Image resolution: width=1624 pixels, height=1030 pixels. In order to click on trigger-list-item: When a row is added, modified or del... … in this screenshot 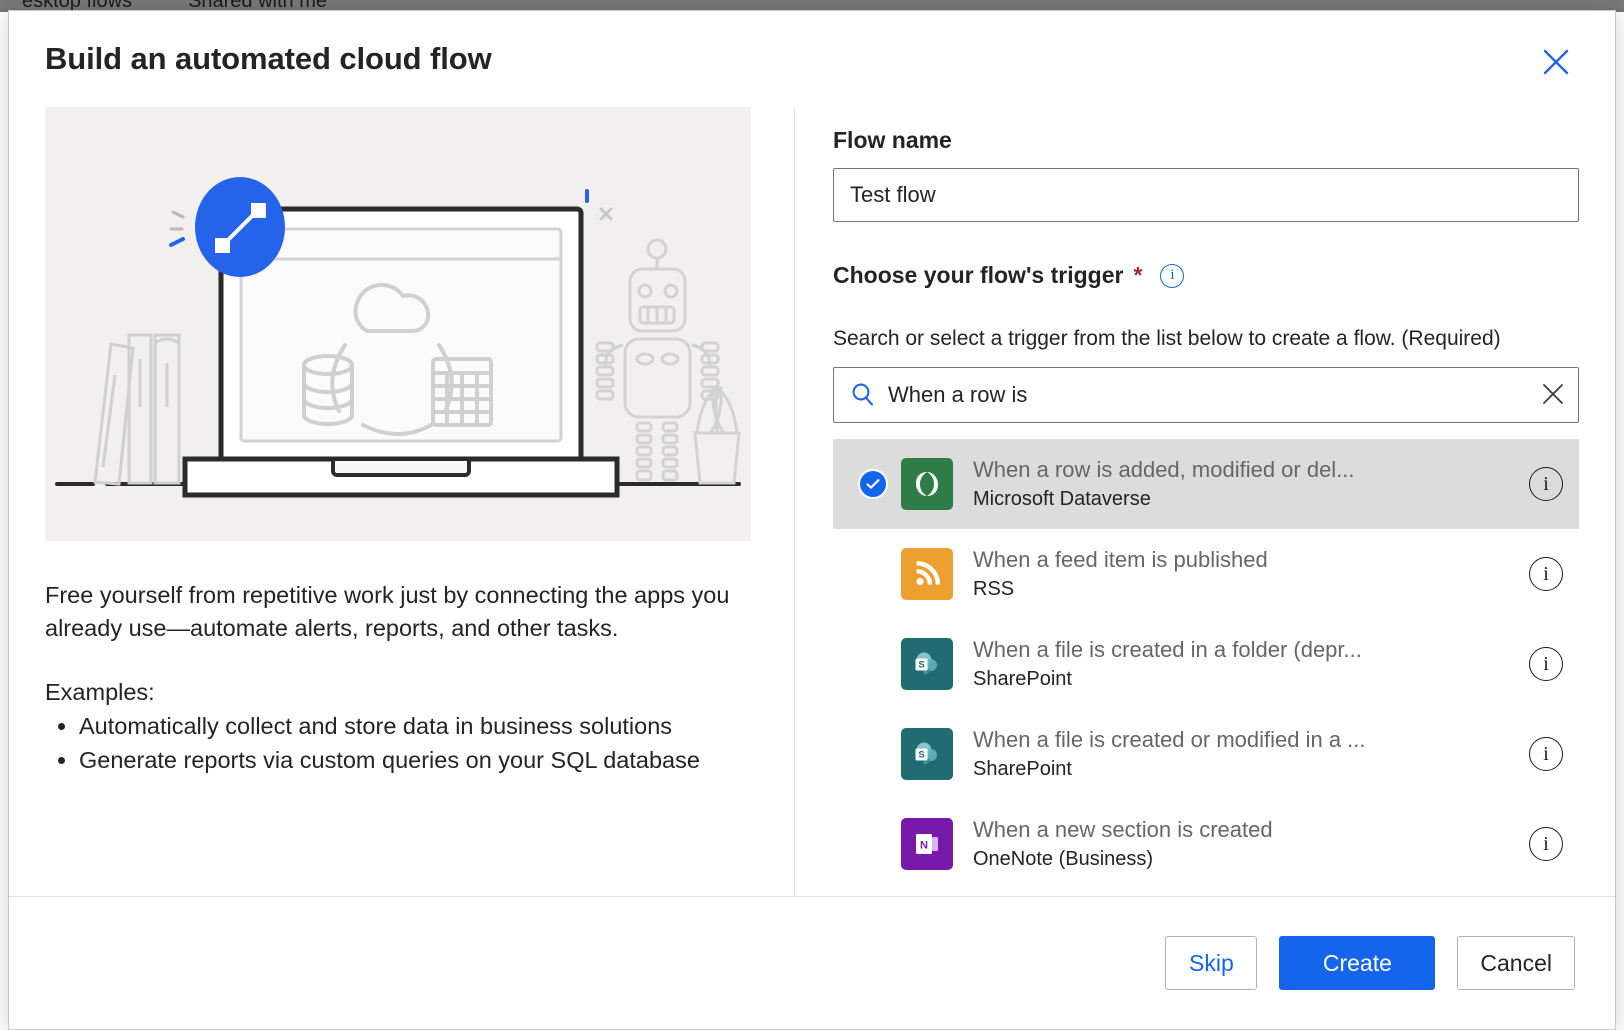, I will do `click(1206, 484)`.